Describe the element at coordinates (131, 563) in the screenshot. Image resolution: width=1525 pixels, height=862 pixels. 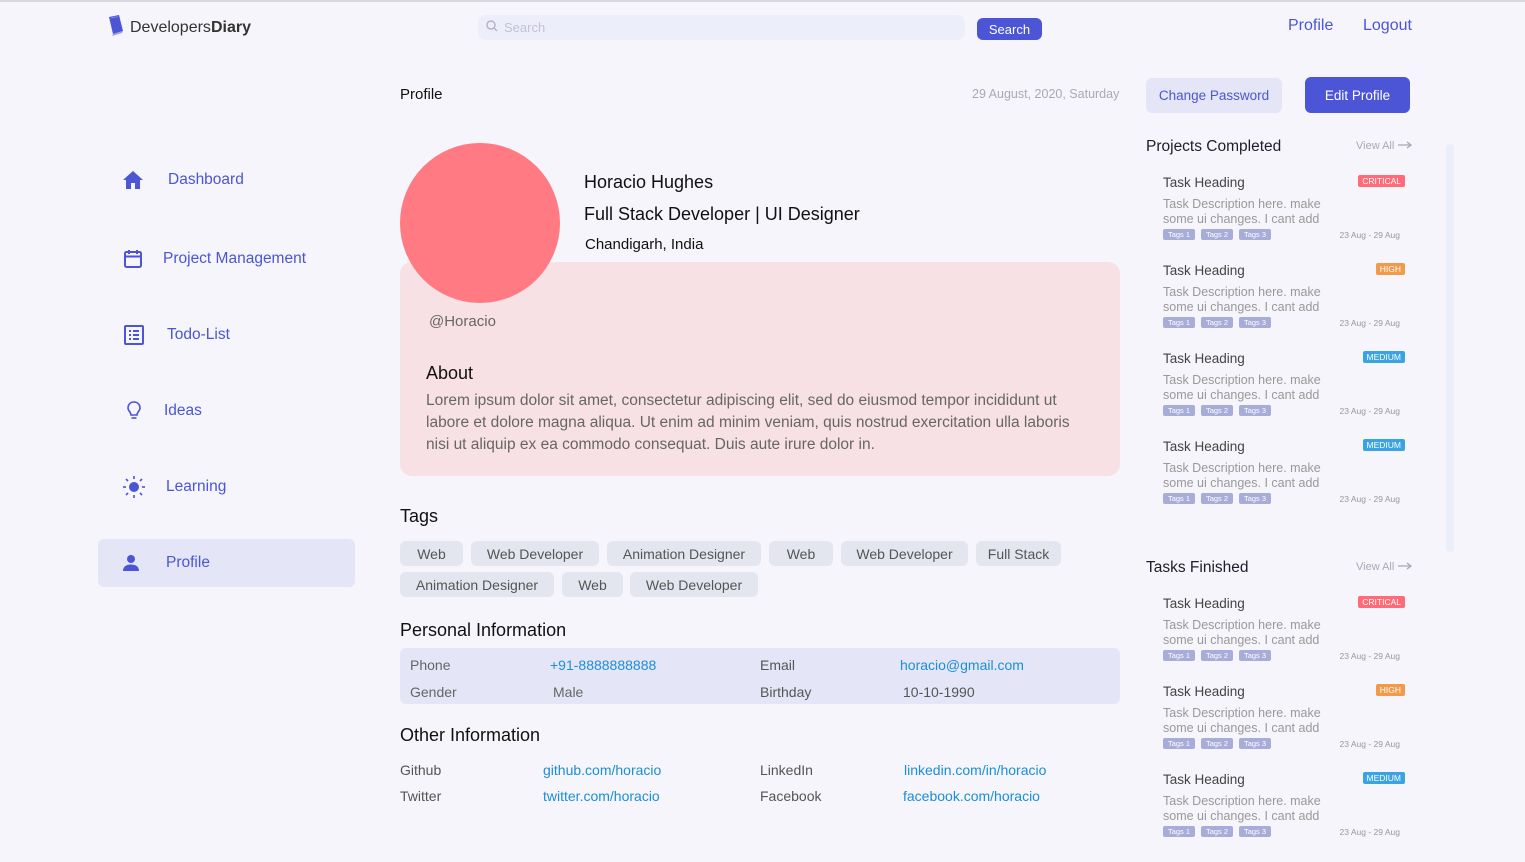
I see `user-icon` at that location.